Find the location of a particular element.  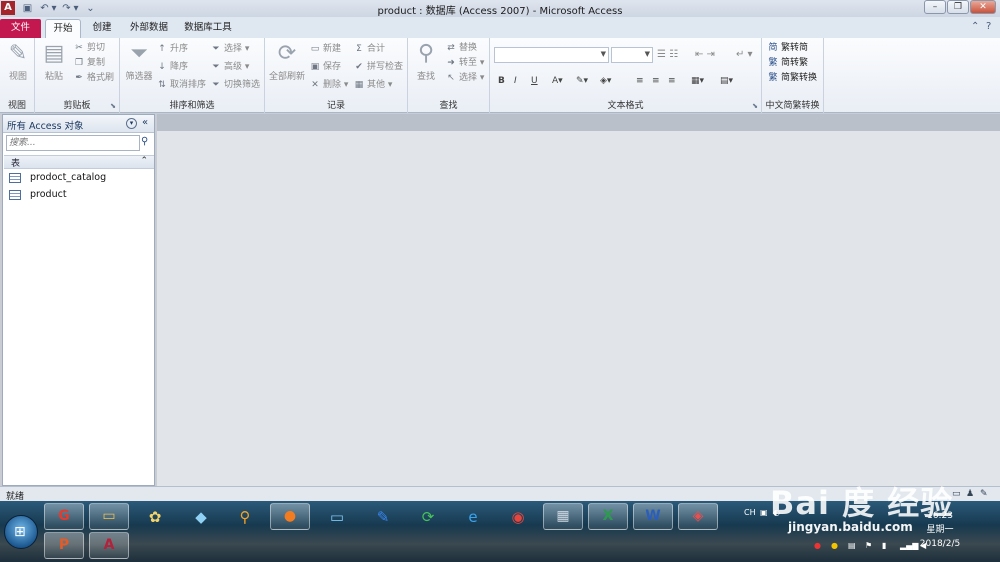

tab-external-data: 外部数据 is located at coordinates (149, 28).